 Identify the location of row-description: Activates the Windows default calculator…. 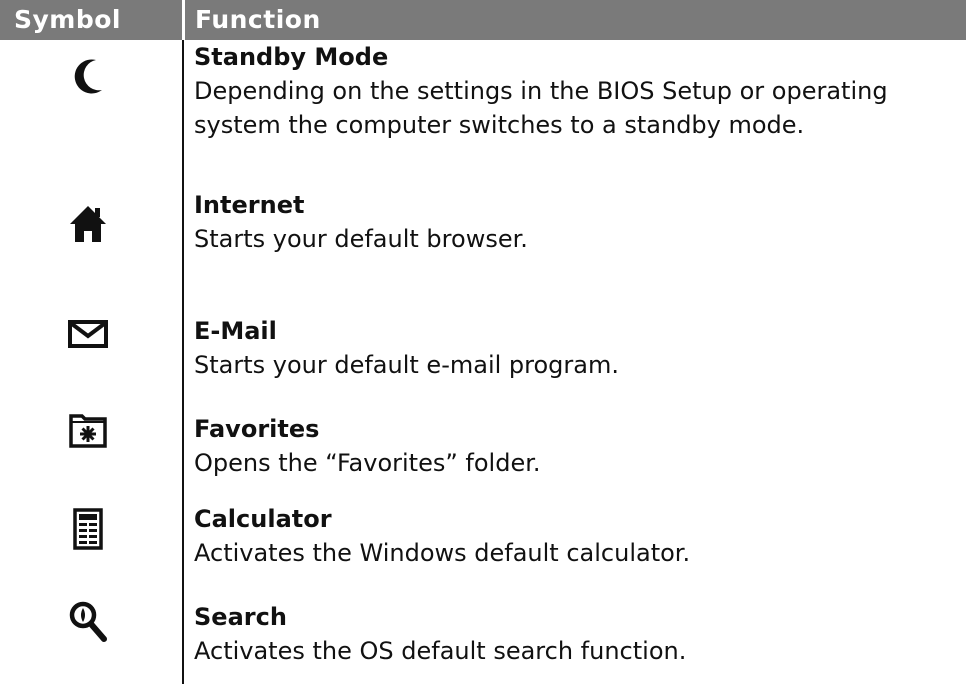
(442, 553).